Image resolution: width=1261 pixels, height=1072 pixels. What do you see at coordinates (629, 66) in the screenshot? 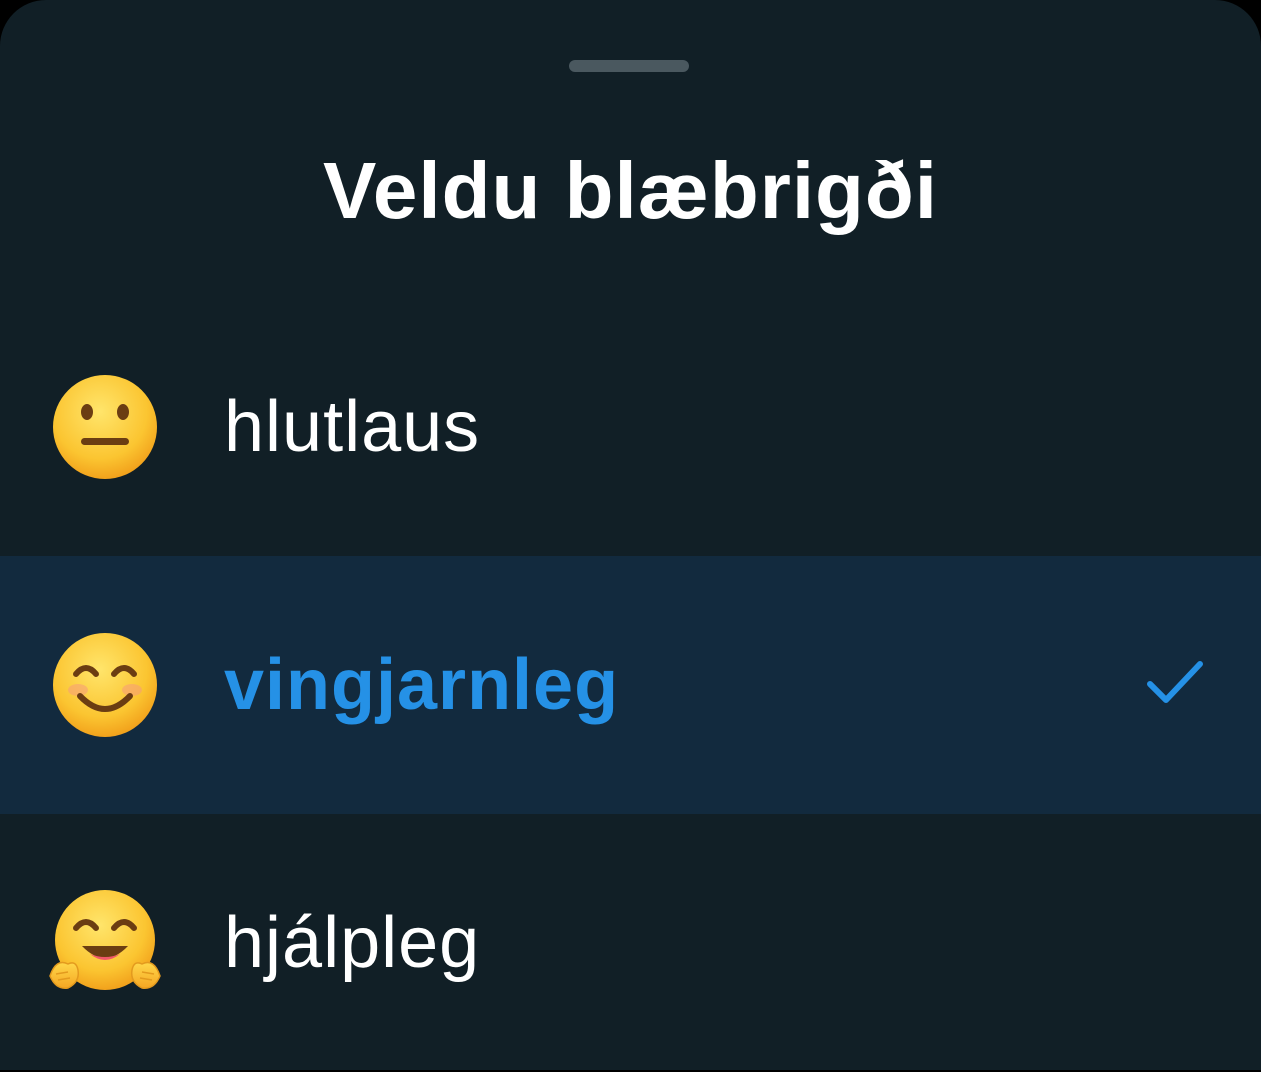
I see `sheet-grabber-handle` at bounding box center [629, 66].